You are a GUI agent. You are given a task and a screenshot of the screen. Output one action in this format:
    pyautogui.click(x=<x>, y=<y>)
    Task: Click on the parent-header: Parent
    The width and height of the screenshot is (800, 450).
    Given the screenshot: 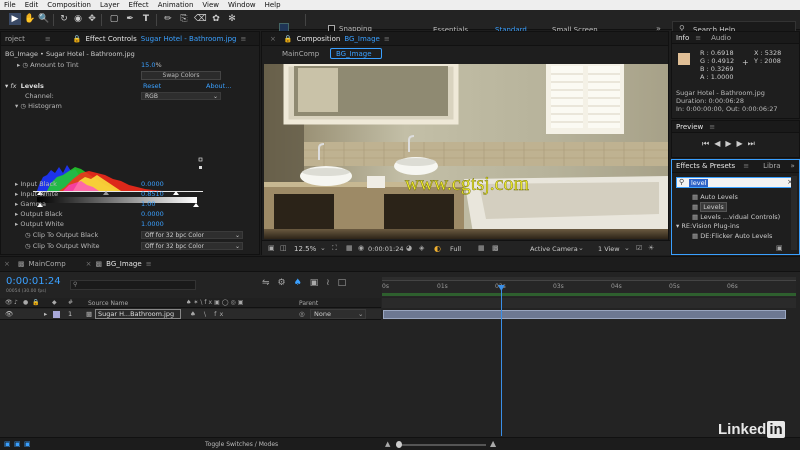 What is the action you would take?
    pyautogui.click(x=308, y=303)
    